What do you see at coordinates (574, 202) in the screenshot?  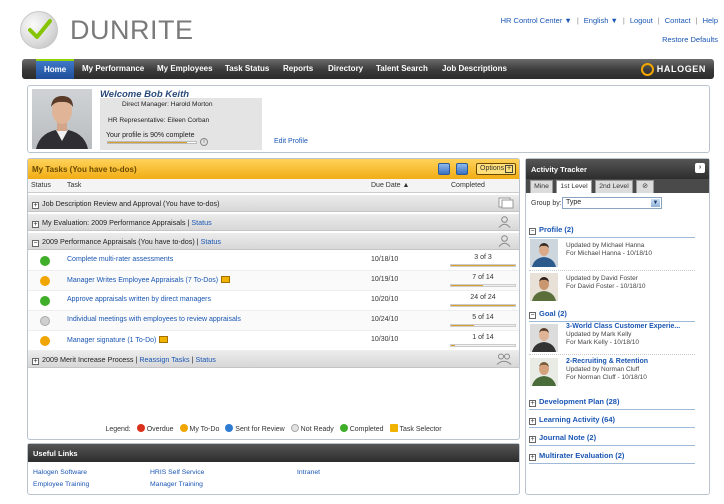 I see `group-by-value: Type` at bounding box center [574, 202].